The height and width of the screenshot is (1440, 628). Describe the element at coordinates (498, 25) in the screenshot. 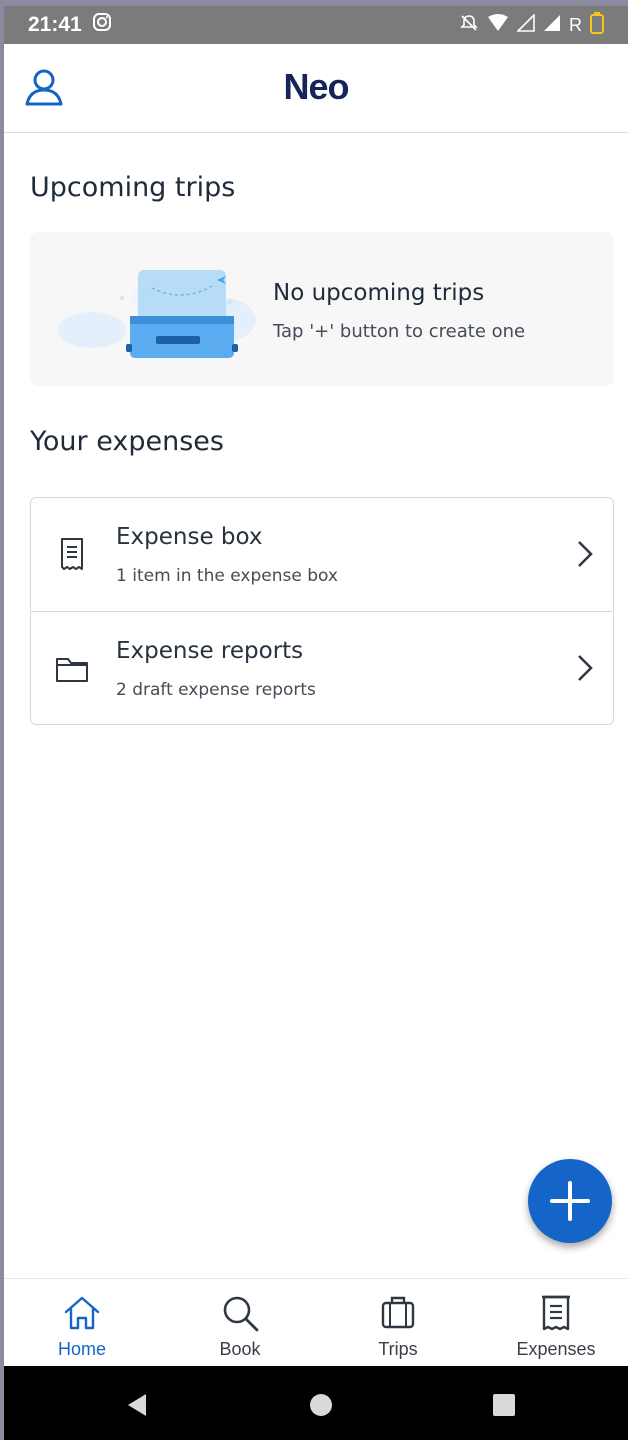

I see `wifi-icon` at that location.